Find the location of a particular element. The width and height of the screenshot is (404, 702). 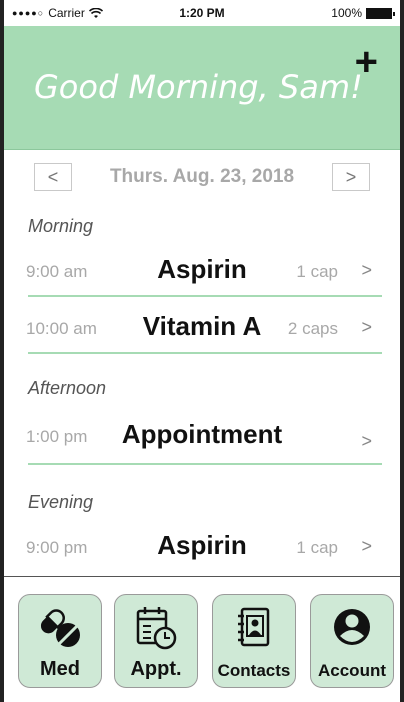

date-navigation: < Thurs. Aug. 23, 2018 > is located at coordinates (202, 178).